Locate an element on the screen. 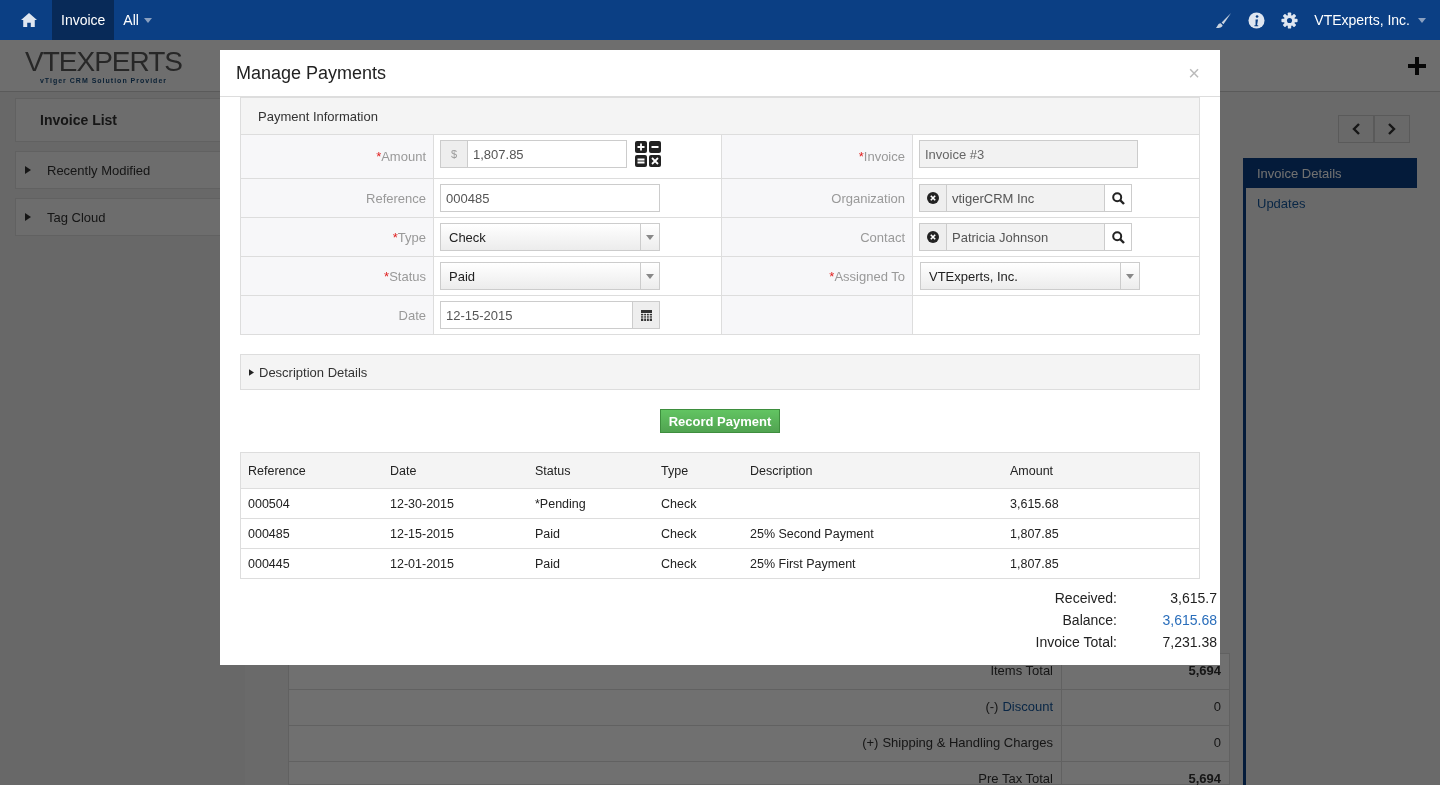 This screenshot has width=1440, height=785. info-icon is located at coordinates (1257, 20).